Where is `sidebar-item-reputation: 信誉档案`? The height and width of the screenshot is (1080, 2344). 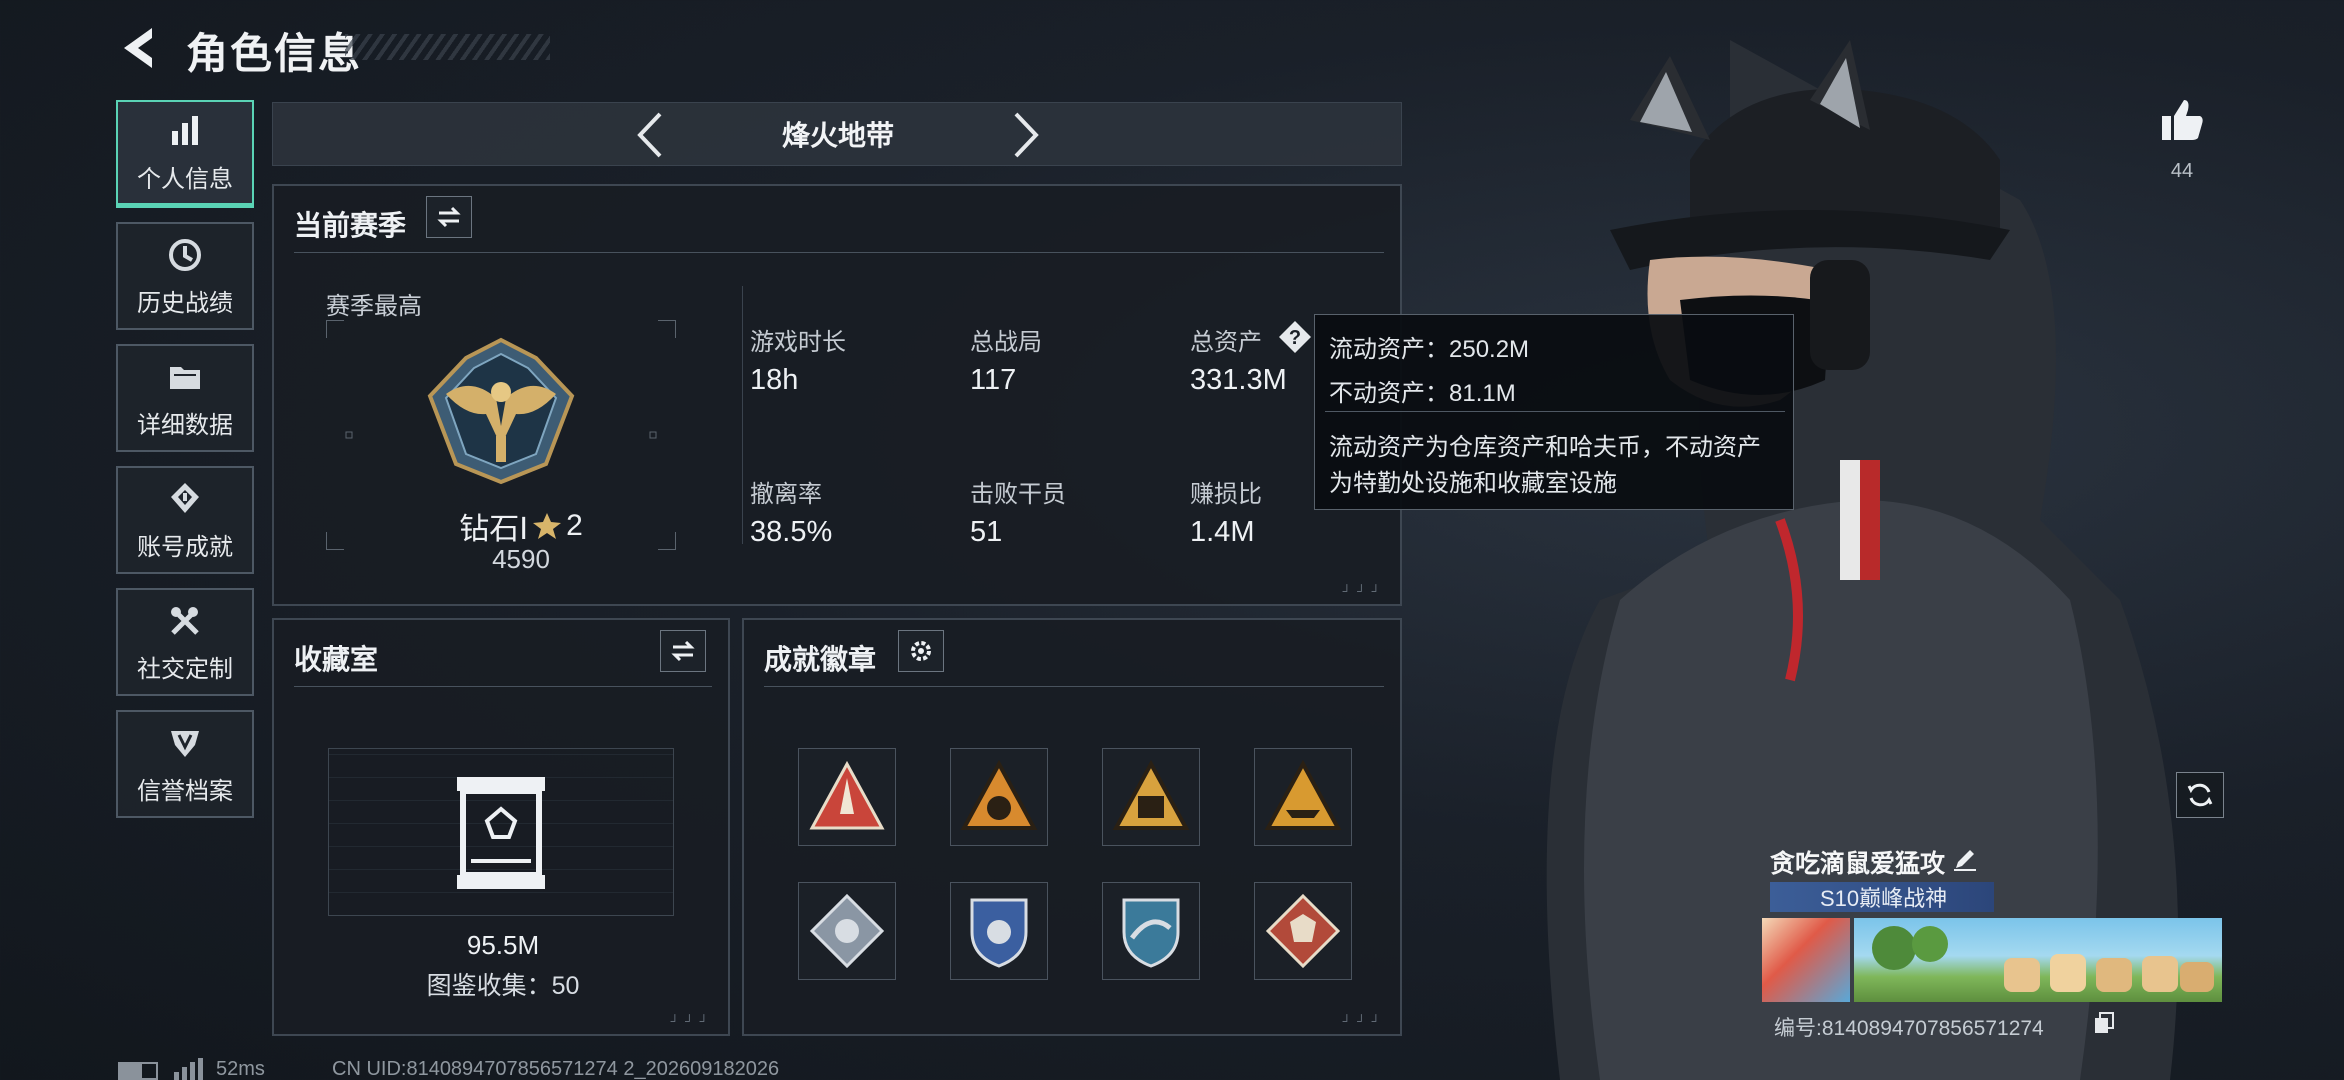
sidebar-item-reputation: 信誉档案 is located at coordinates (185, 764).